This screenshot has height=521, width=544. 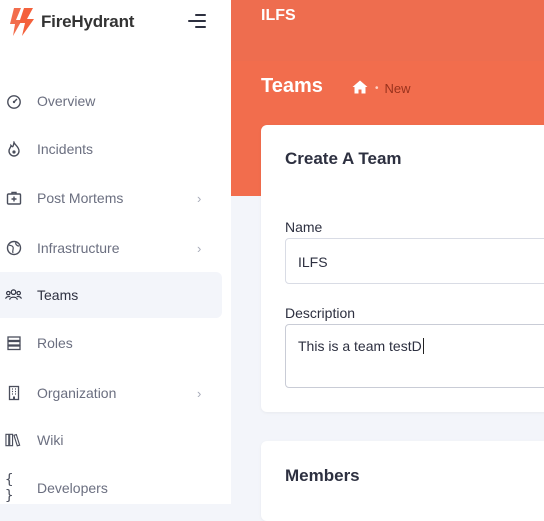 What do you see at coordinates (13, 101) in the screenshot?
I see `dashboard-gauge-icon` at bounding box center [13, 101].